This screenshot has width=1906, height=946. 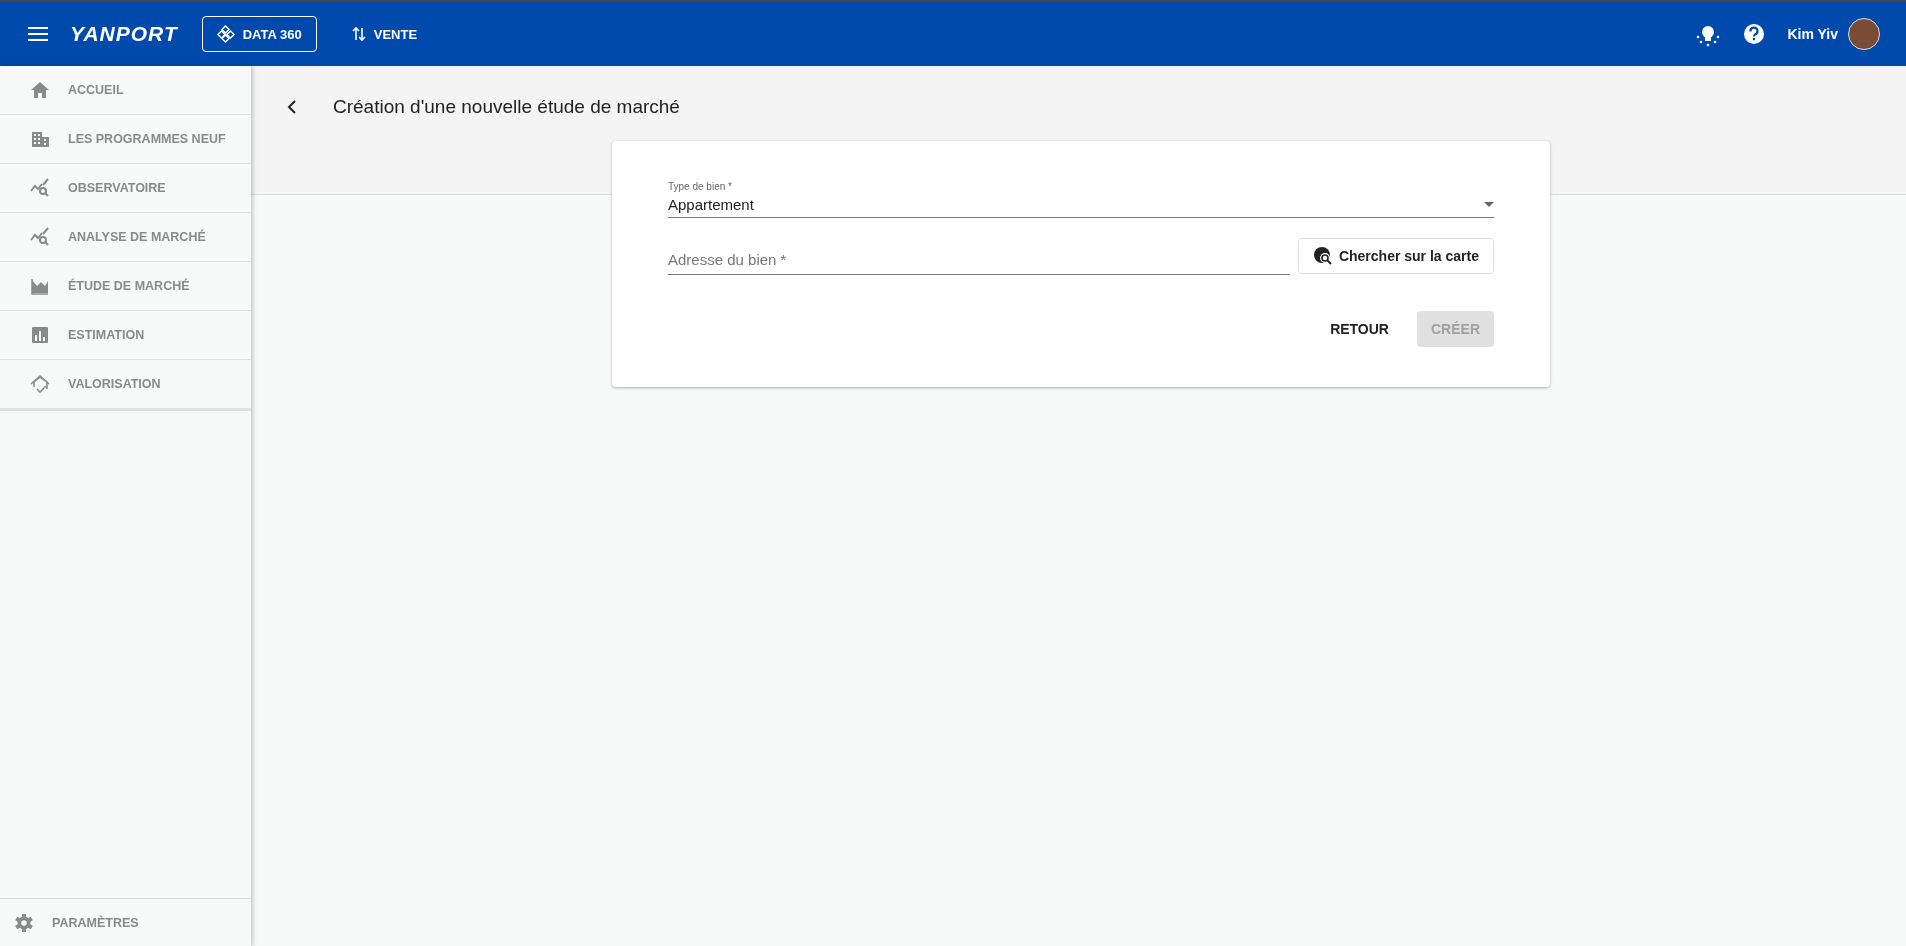 What do you see at coordinates (125, 286) in the screenshot?
I see `sidebar-item: ÉTUDE DE MARCHÉ` at bounding box center [125, 286].